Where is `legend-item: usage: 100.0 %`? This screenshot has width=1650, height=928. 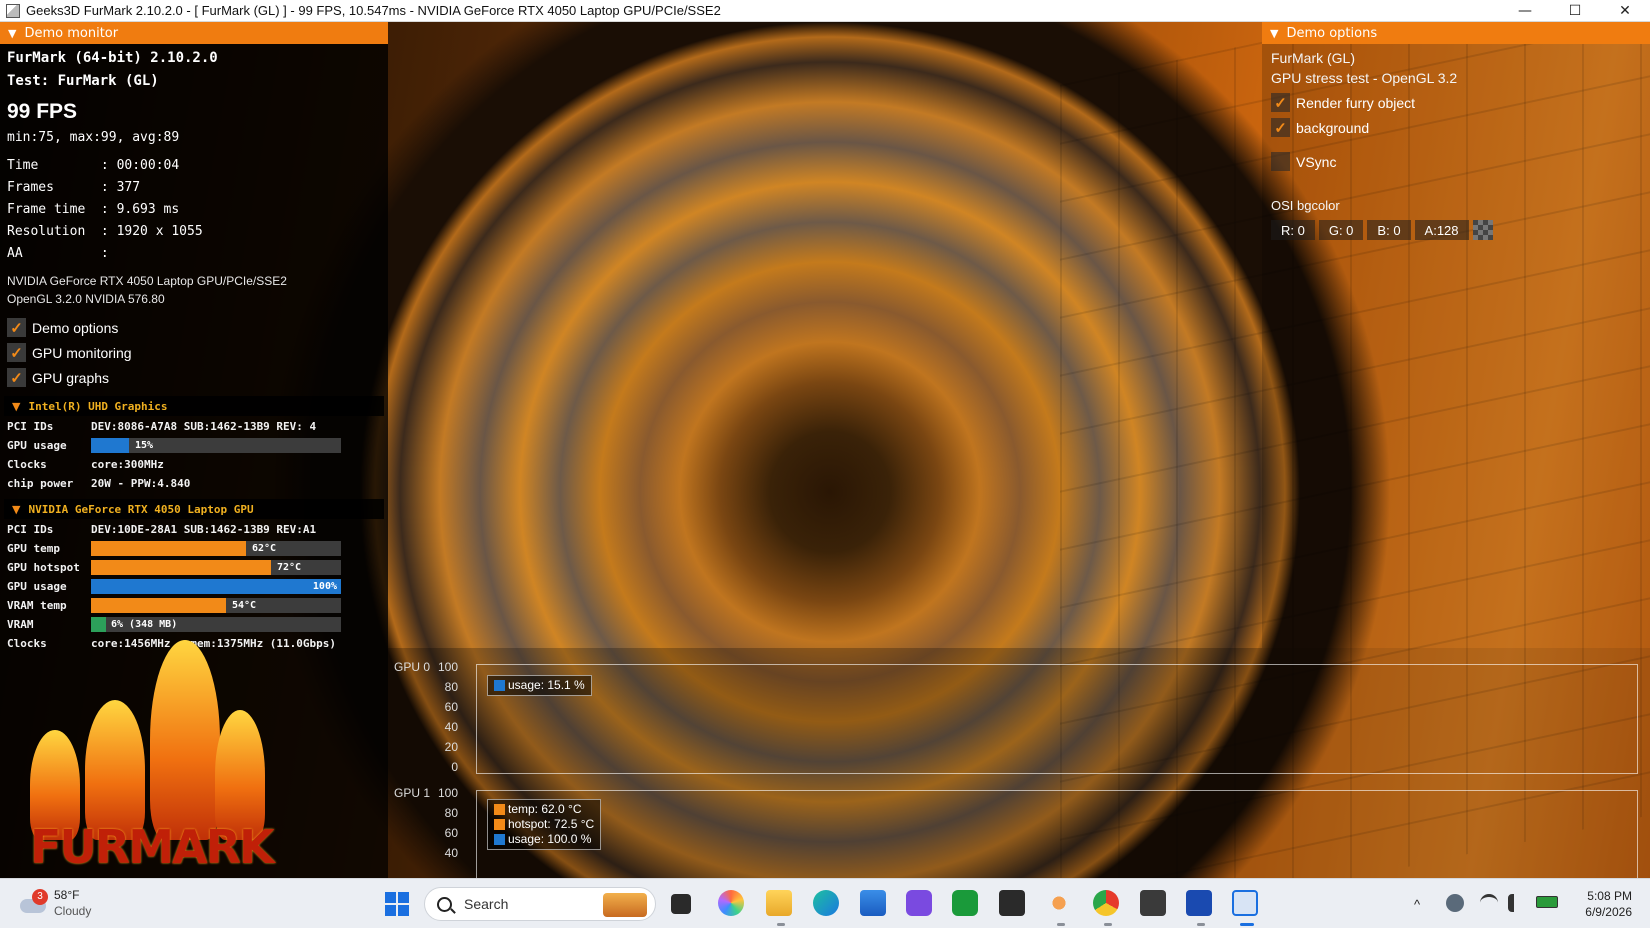 legend-item: usage: 100.0 % is located at coordinates (544, 839).